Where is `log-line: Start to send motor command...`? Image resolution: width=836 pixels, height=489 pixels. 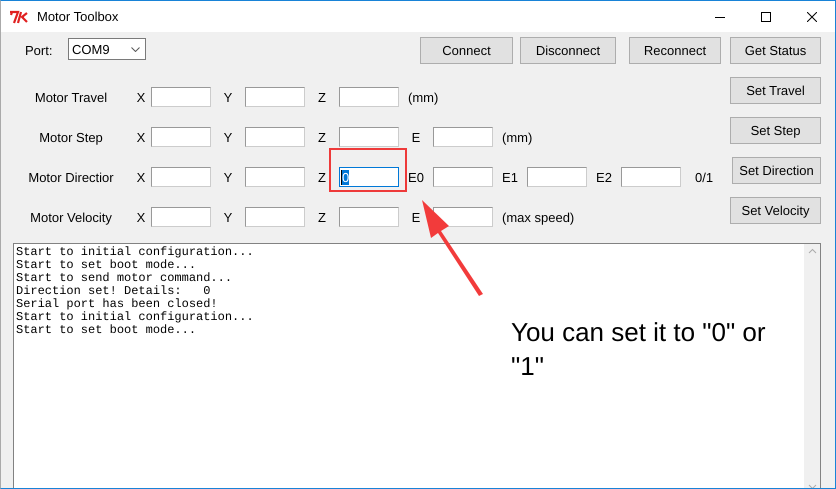 log-line: Start to send motor command... is located at coordinates (124, 278).